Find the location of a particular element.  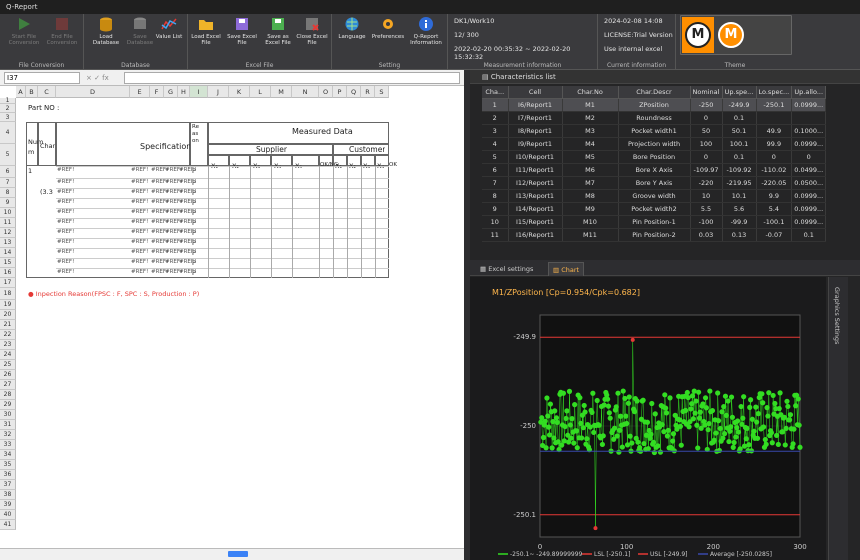

column-header: N is located at coordinates (305, 92).